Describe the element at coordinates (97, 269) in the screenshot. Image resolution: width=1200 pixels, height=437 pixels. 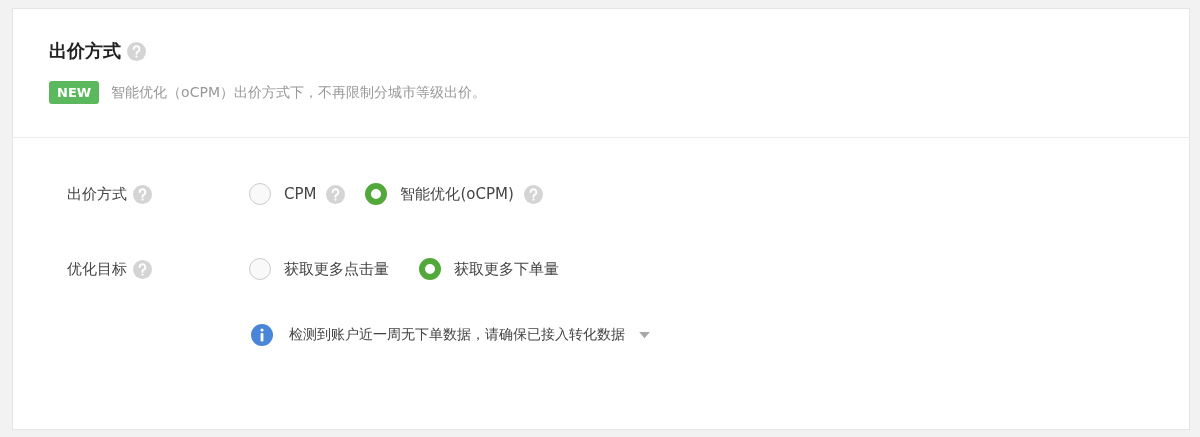
I see `field-label: 优化目标` at that location.